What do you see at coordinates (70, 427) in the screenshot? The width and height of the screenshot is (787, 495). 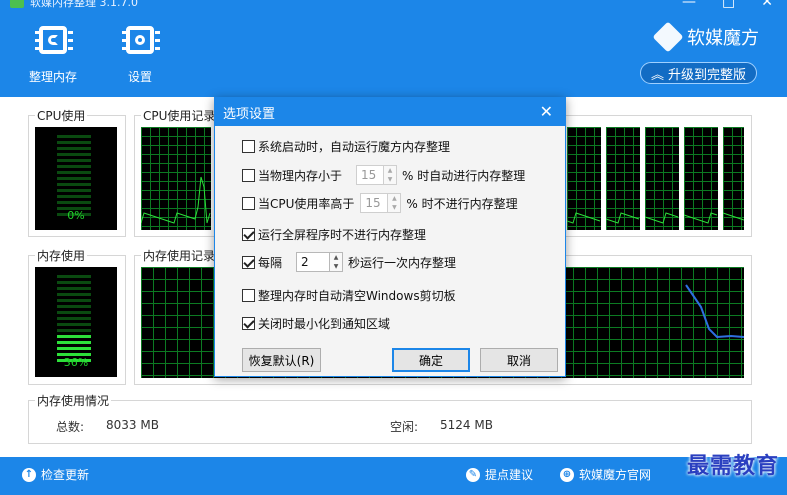 I see `total-label: 总数:` at bounding box center [70, 427].